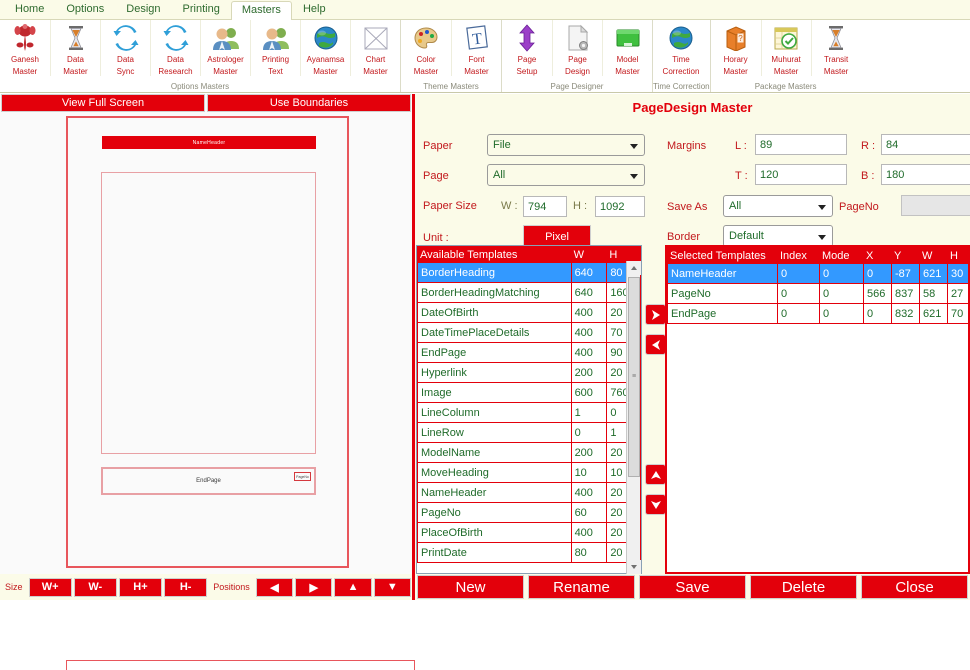  I want to click on table-row: PlaceOfBirth40020, so click(529, 533).